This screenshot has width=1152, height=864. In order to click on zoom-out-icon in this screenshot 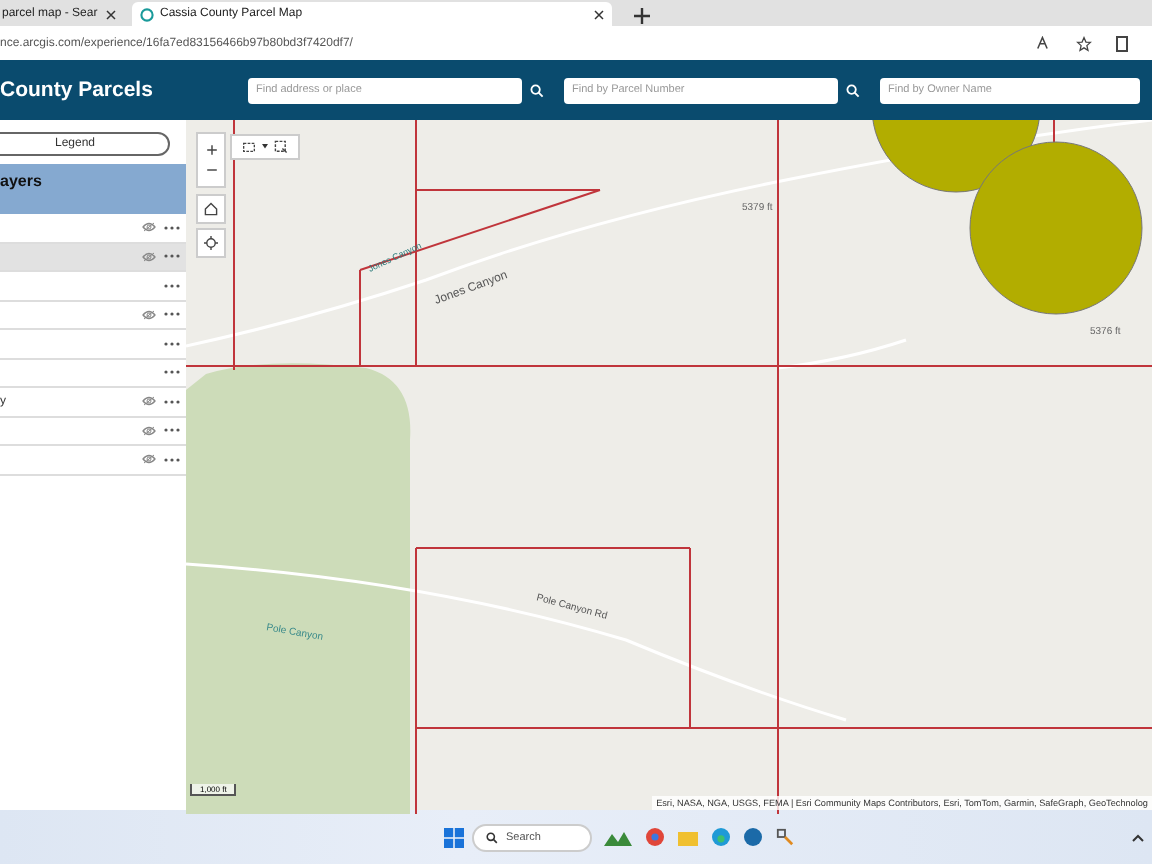, I will do `click(211, 170)`.